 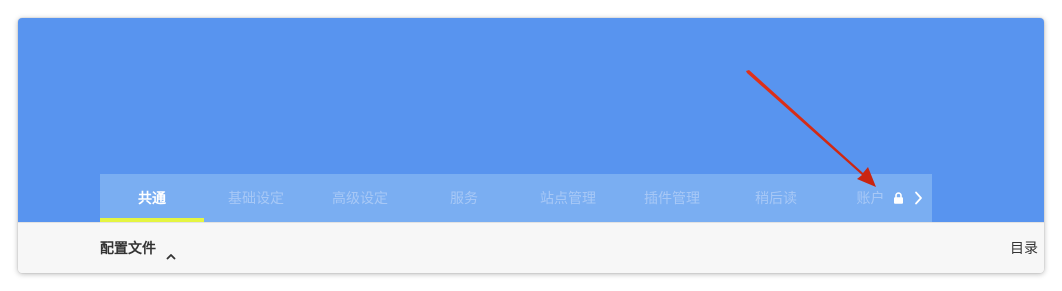 I want to click on tab-label: 插件管理, so click(x=672, y=199).